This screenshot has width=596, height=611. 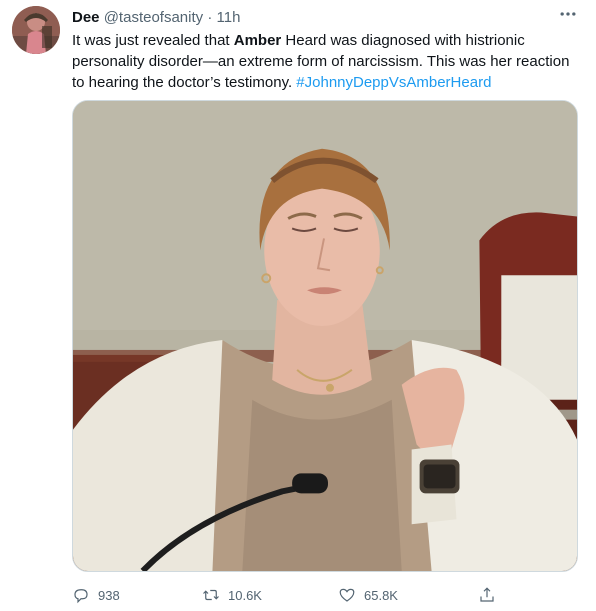 What do you see at coordinates (393, 82) in the screenshot?
I see `hashtag-link: #JohnnyDeppVsAmberHeard` at bounding box center [393, 82].